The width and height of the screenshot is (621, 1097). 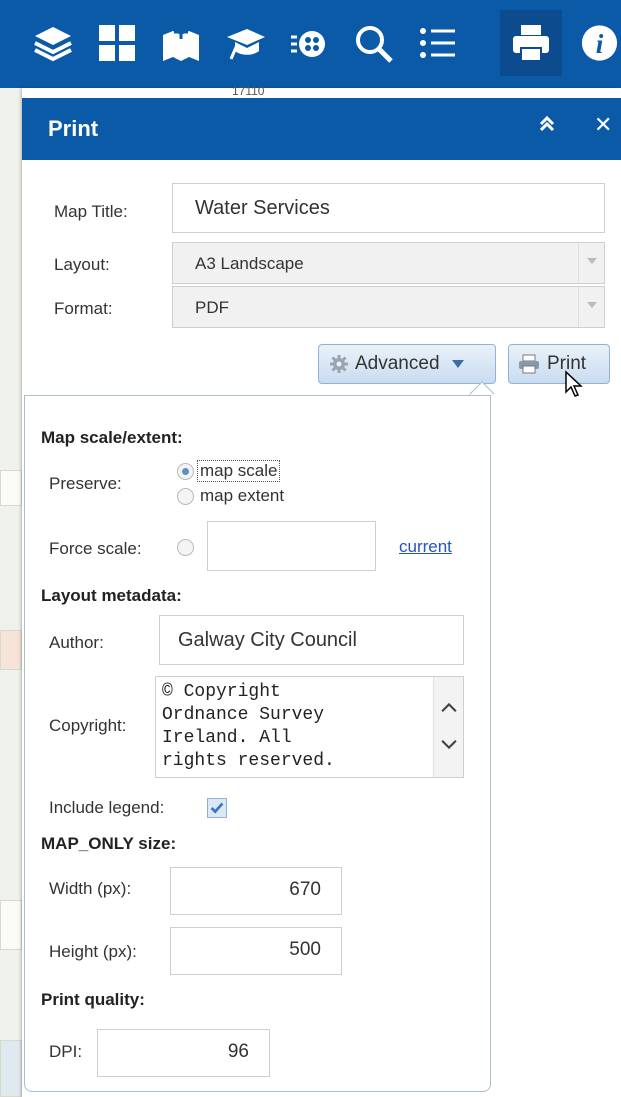 I want to click on copyright-label: Copyright:, so click(x=88, y=725).